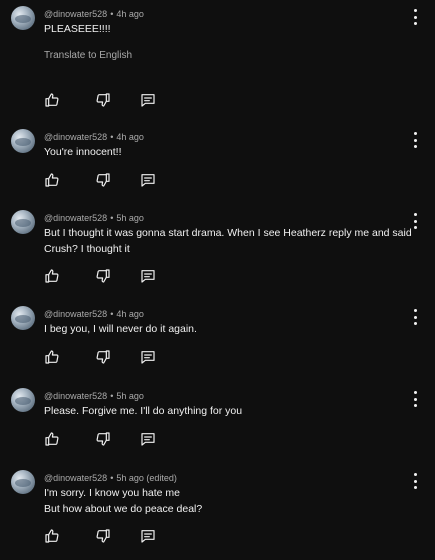 The width and height of the screenshot is (435, 560). I want to click on translate-link: Translate to English, so click(88, 55).